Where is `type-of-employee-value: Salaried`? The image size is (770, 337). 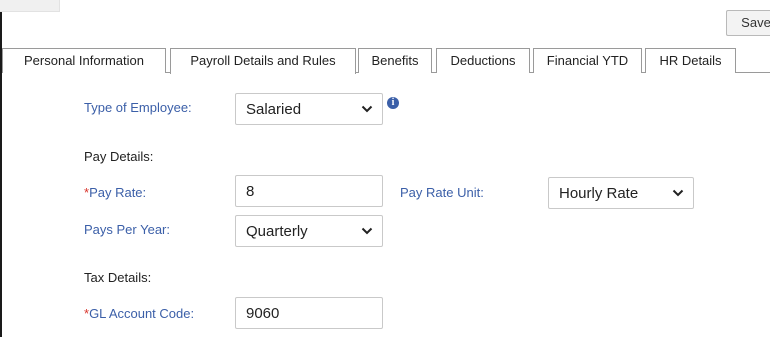 type-of-employee-value: Salaried is located at coordinates (274, 109).